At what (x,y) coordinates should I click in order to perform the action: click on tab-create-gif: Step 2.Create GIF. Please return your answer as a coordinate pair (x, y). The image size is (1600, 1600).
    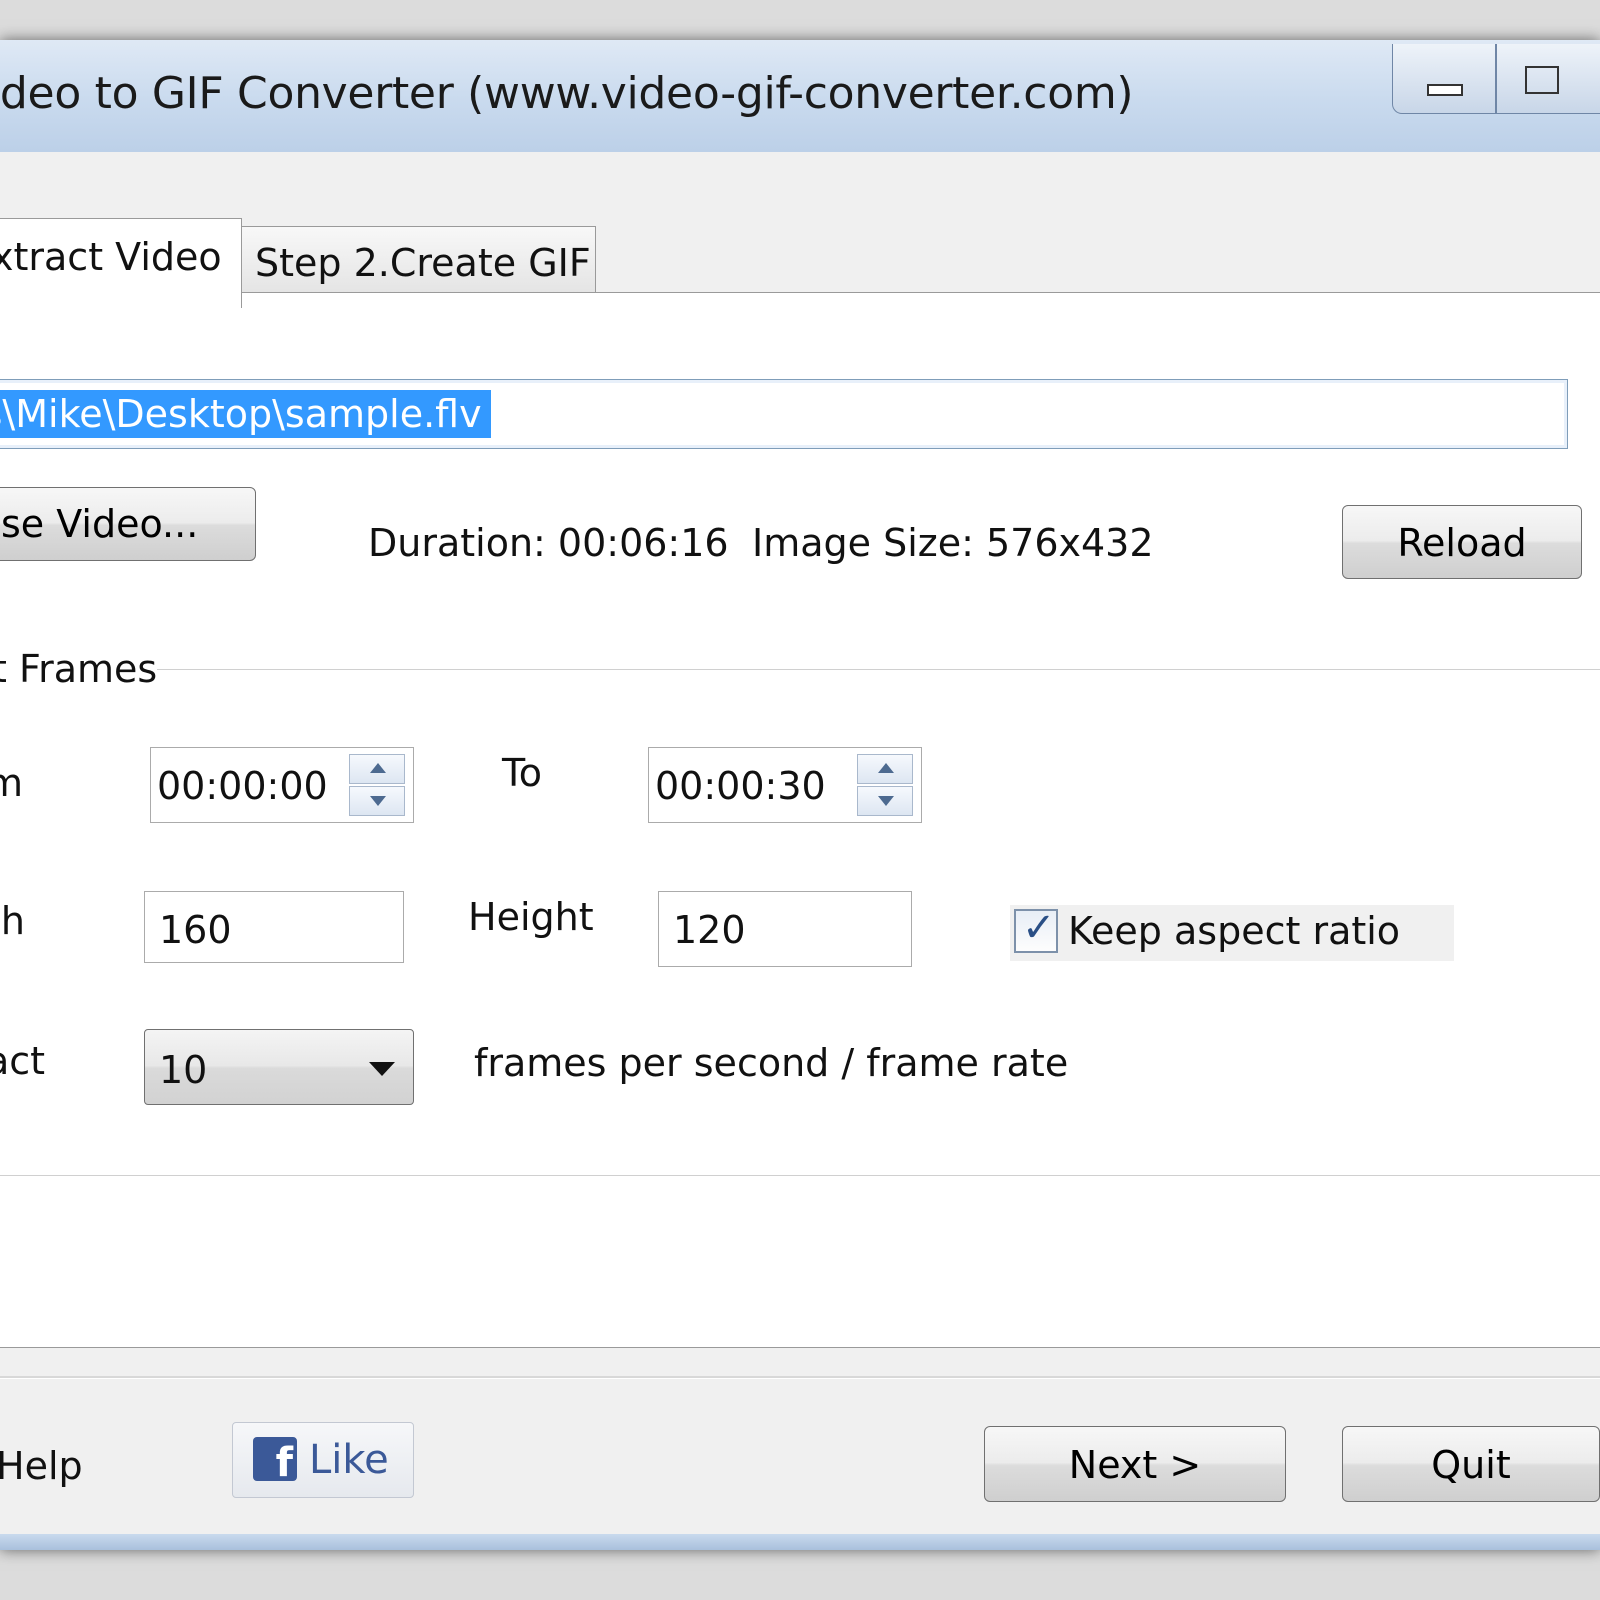
    Looking at the image, I should click on (418, 260).